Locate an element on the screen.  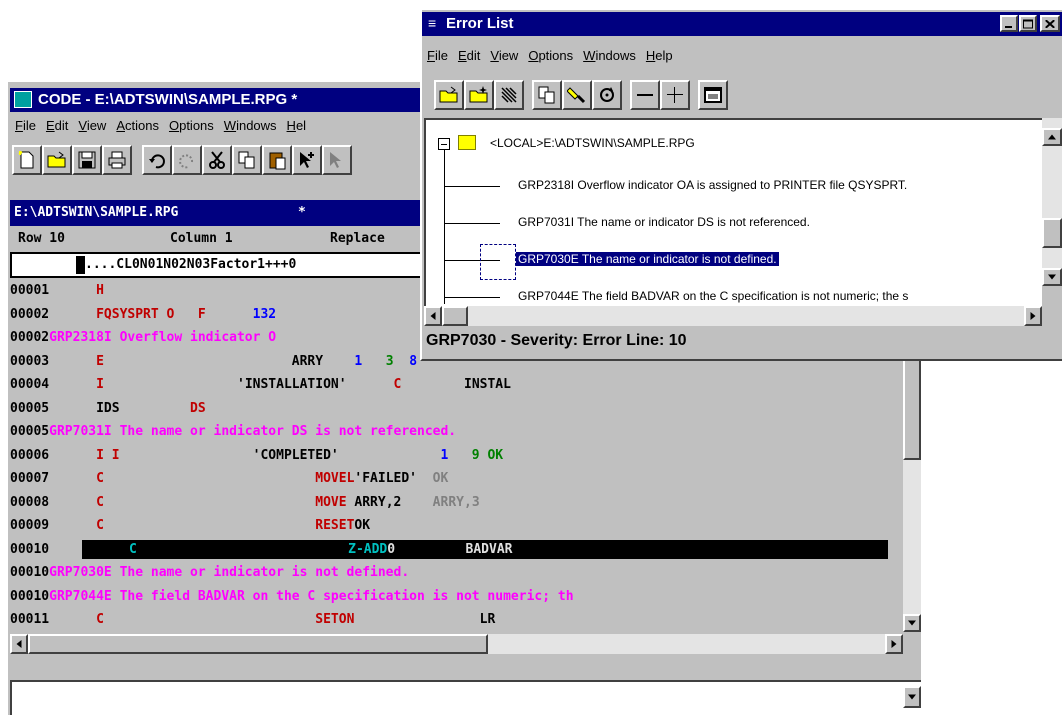
refresh-button is located at coordinates (607, 95).